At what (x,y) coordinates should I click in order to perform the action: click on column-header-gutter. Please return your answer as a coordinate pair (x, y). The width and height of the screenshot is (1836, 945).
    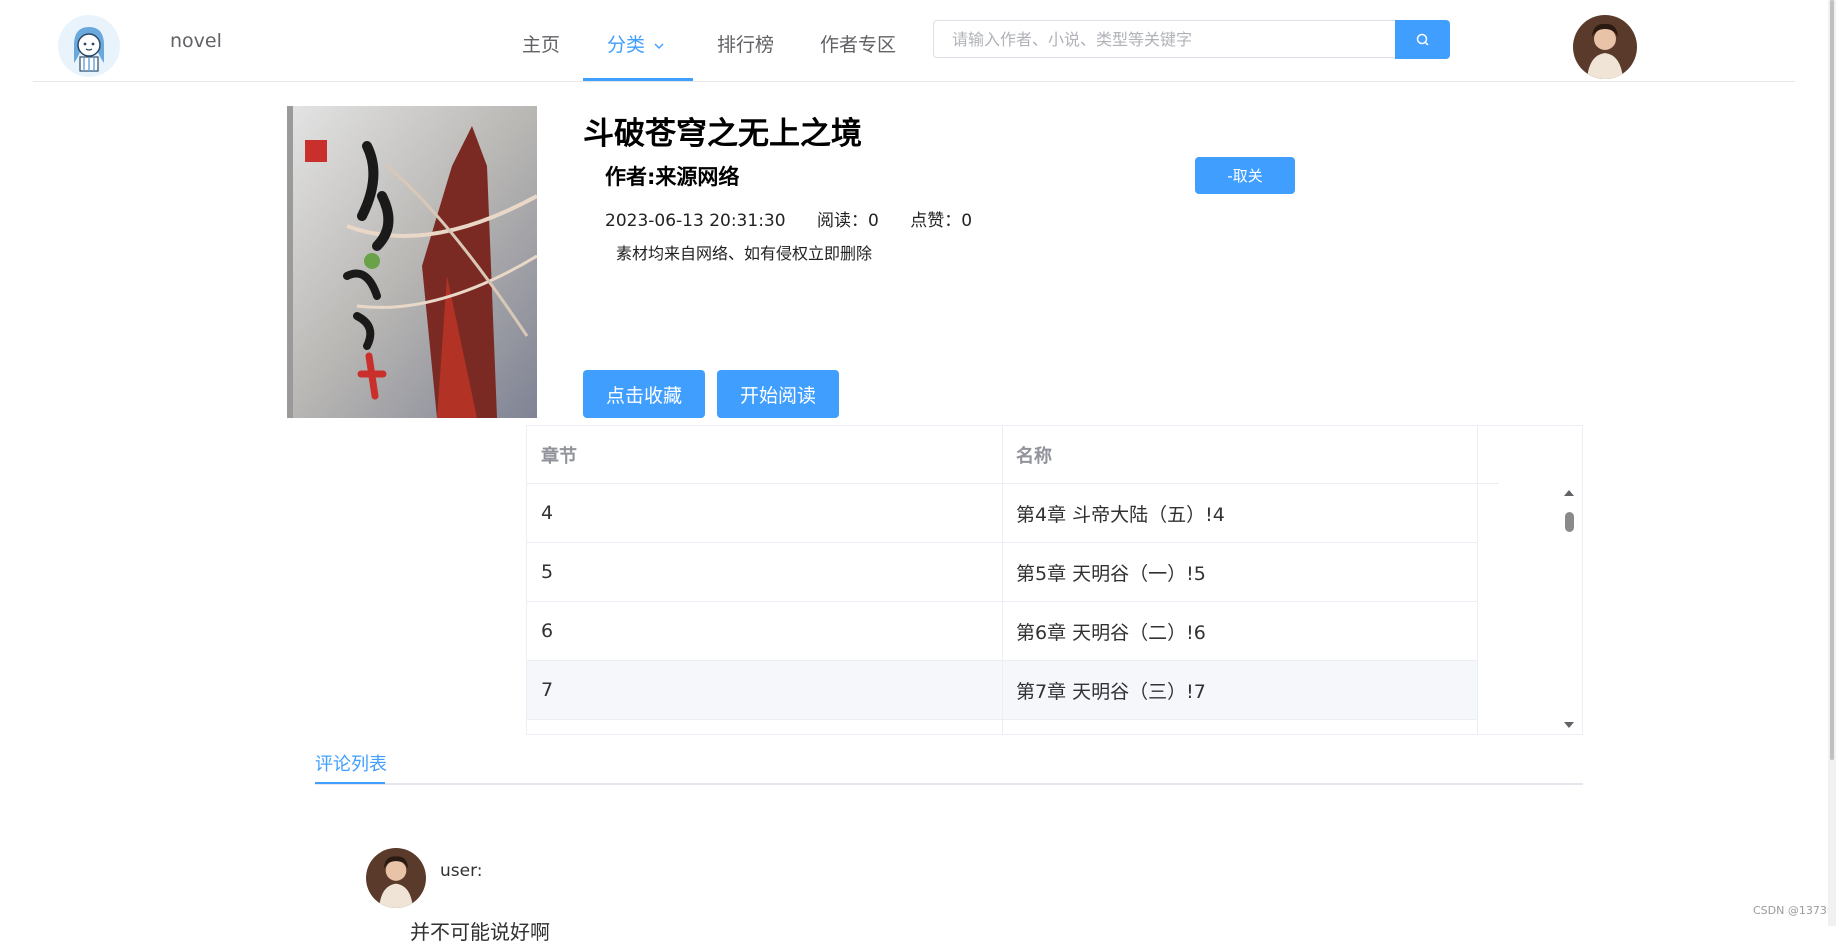
    Looking at the image, I should click on (1488, 455).